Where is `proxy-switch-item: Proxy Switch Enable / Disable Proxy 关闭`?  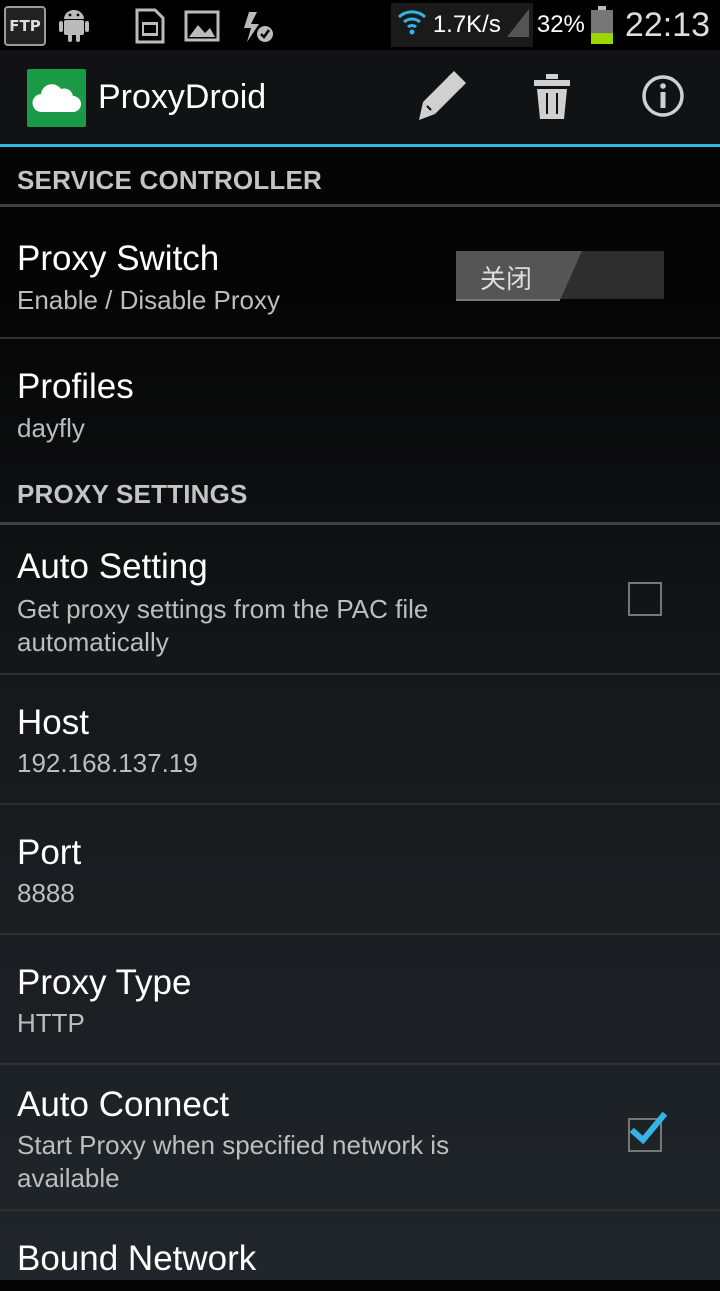
proxy-switch-item: Proxy Switch Enable / Disable Proxy 关闭 is located at coordinates (360, 273).